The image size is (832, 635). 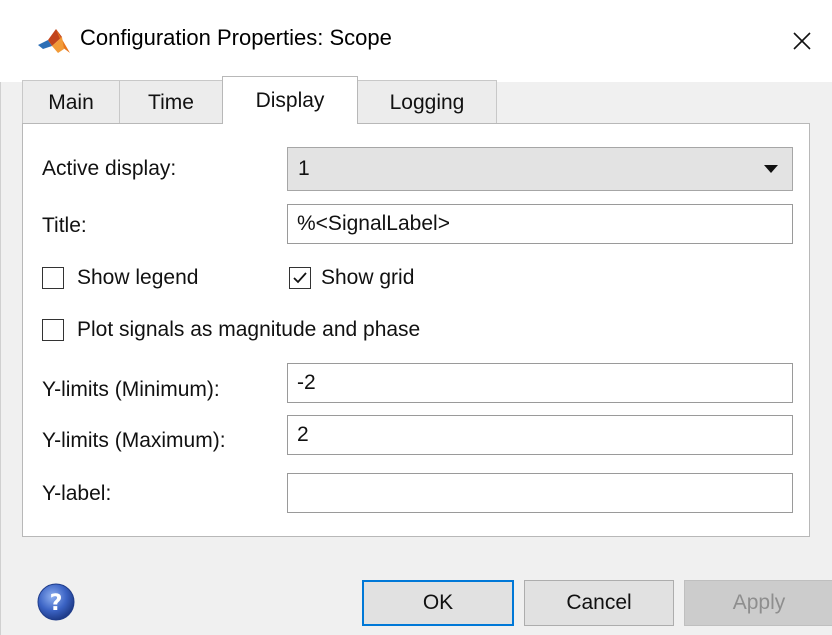 I want to click on title-input: %<SignalLabel>, so click(x=540, y=224).